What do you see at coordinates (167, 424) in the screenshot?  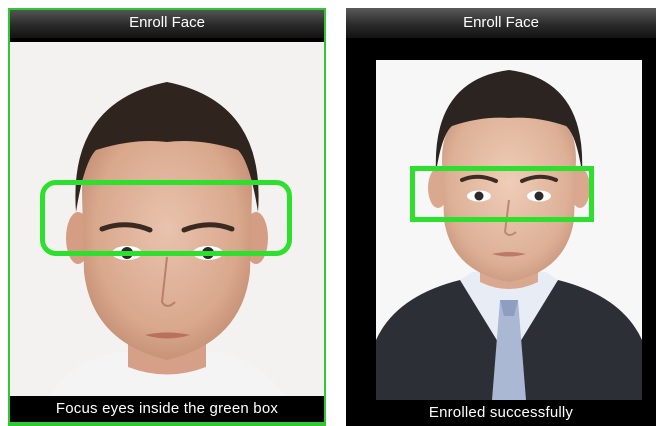 I see `frame-bottom-strip` at bounding box center [167, 424].